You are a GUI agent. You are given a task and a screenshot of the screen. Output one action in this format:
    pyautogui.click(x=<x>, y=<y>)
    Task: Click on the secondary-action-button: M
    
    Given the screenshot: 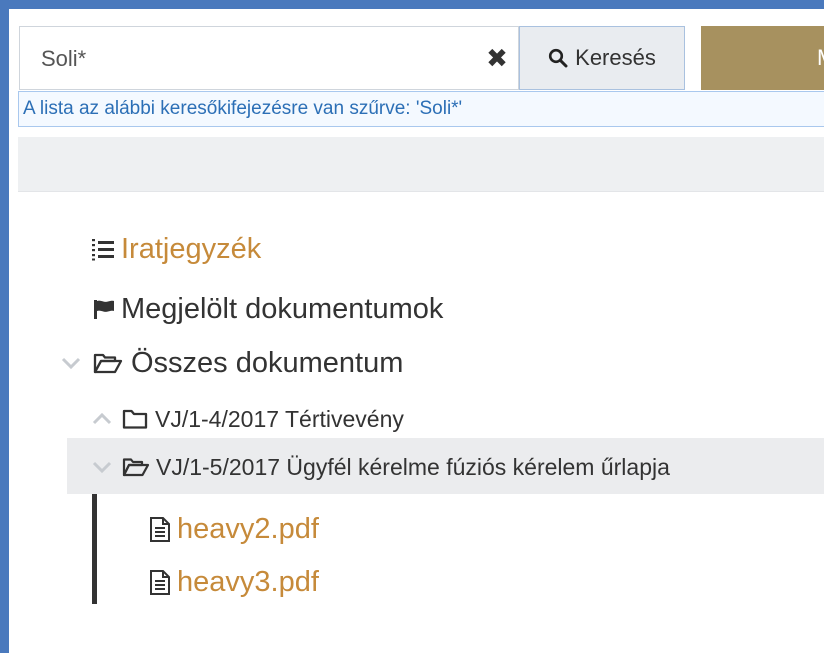 What is the action you would take?
    pyautogui.click(x=762, y=58)
    